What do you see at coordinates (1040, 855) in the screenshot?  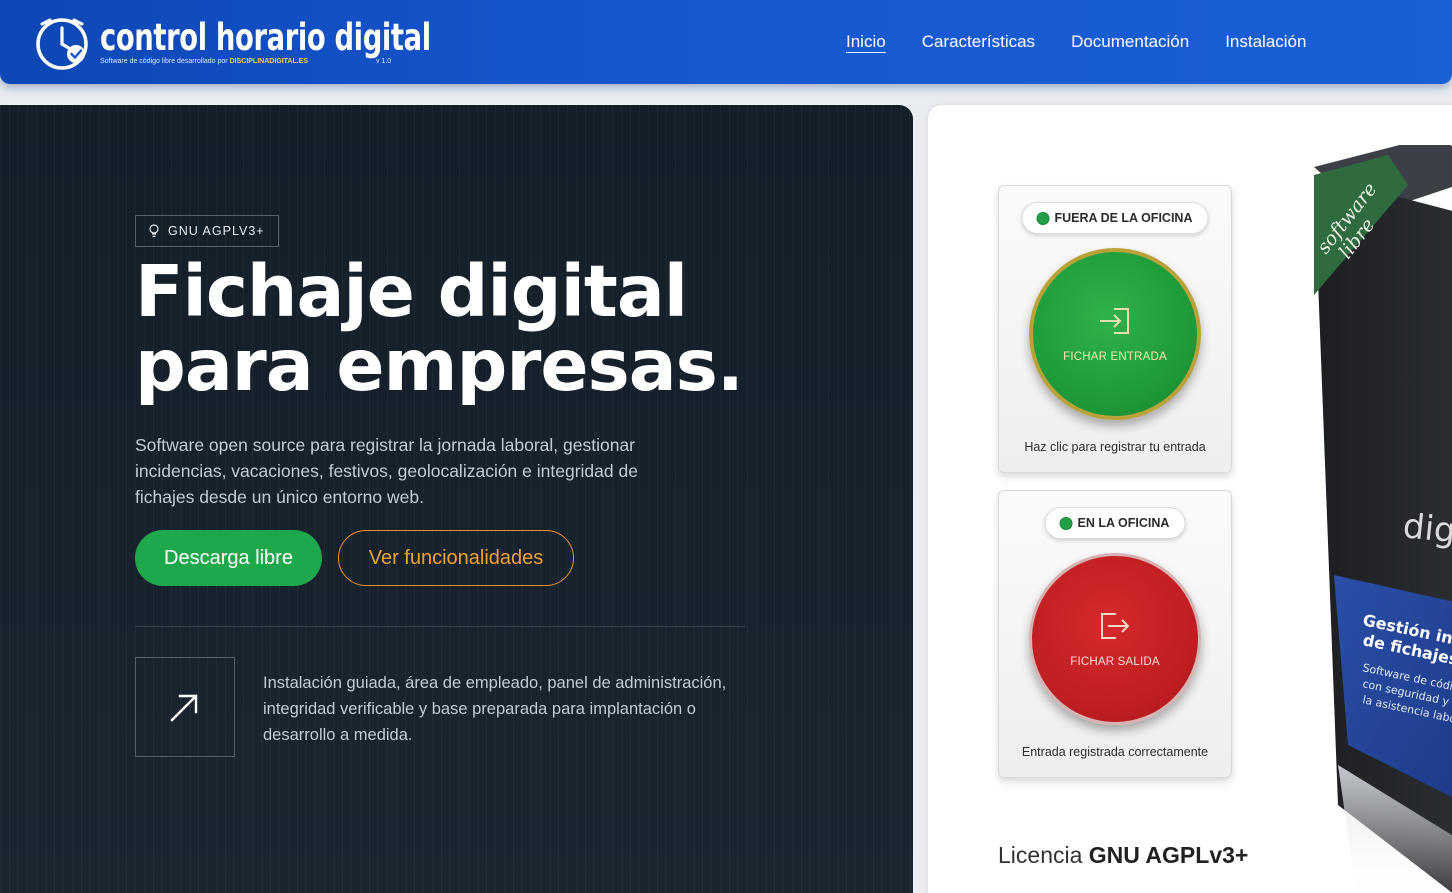 I see `license-prefix: Licencia` at bounding box center [1040, 855].